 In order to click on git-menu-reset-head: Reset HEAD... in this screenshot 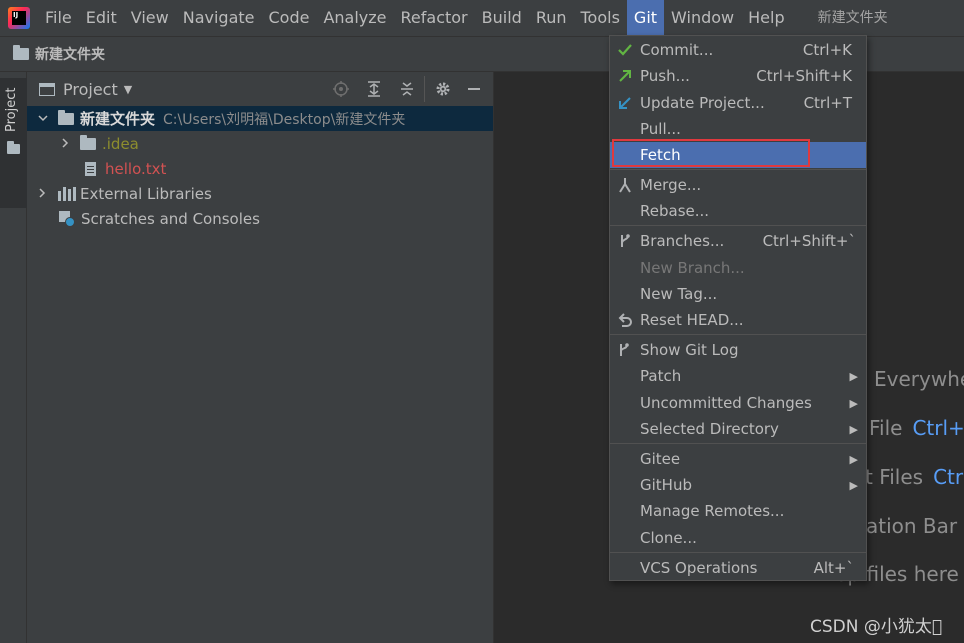, I will do `click(738, 320)`.